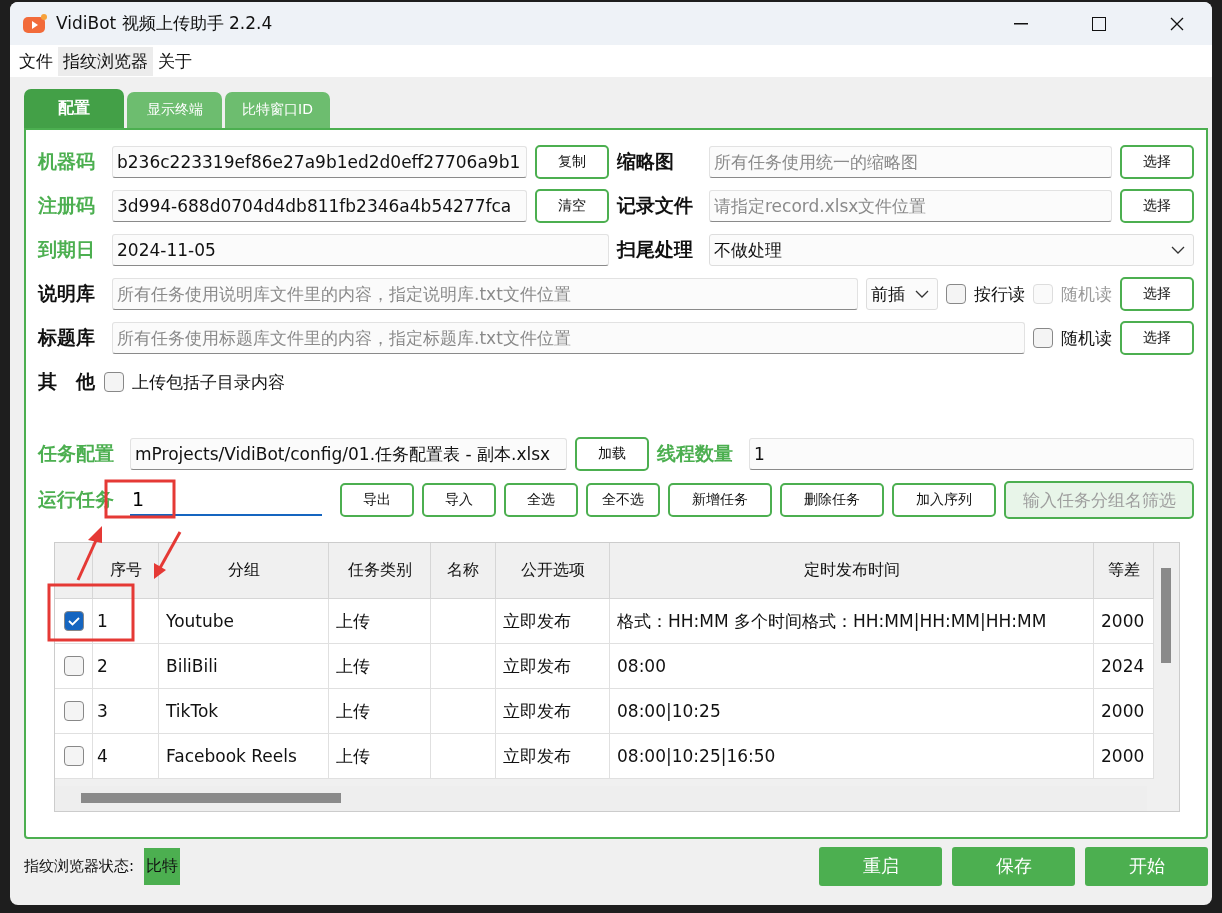 The width and height of the screenshot is (1222, 913). Describe the element at coordinates (105, 61) in the screenshot. I see `menu-item: 指纹浏览器` at that location.